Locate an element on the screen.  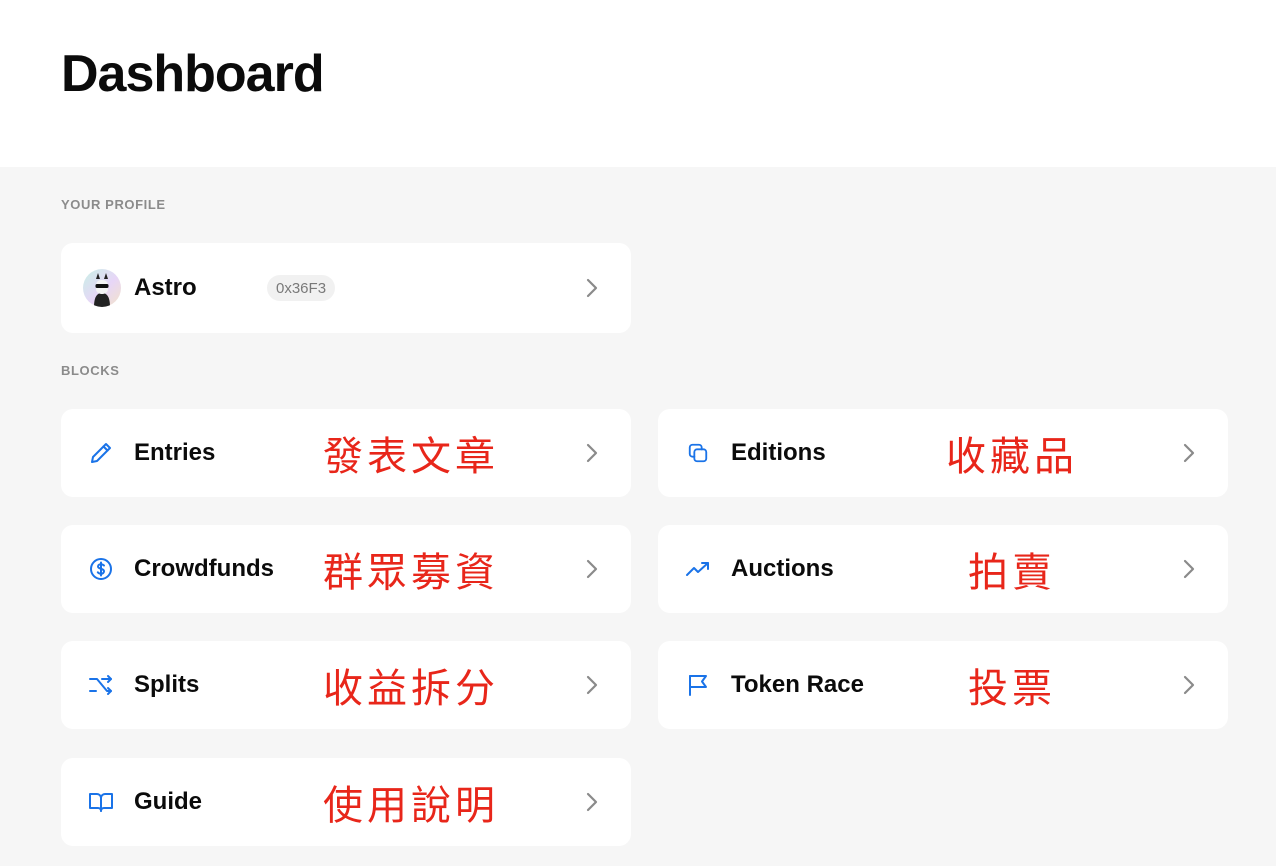
block-label: Auctions is located at coordinates (782, 568).